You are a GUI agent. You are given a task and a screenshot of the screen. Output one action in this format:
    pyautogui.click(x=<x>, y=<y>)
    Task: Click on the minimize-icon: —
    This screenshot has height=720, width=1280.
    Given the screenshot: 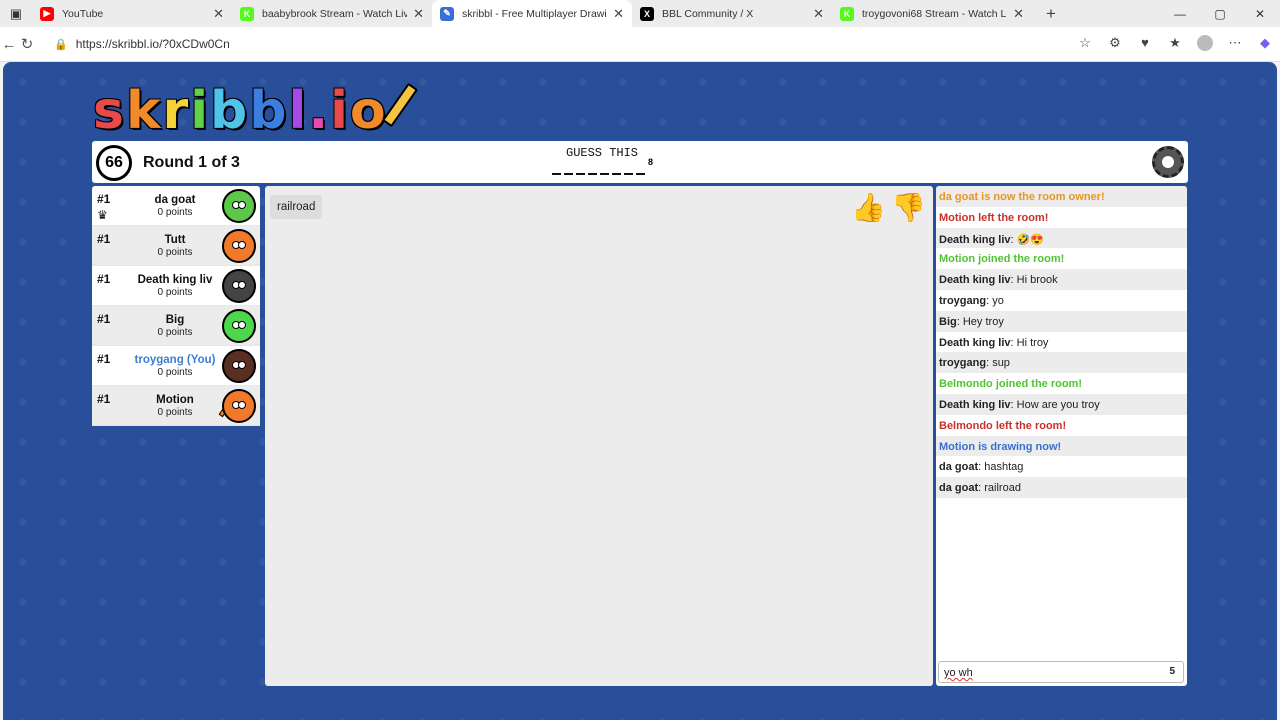 What is the action you would take?
    pyautogui.click(x=1180, y=13)
    